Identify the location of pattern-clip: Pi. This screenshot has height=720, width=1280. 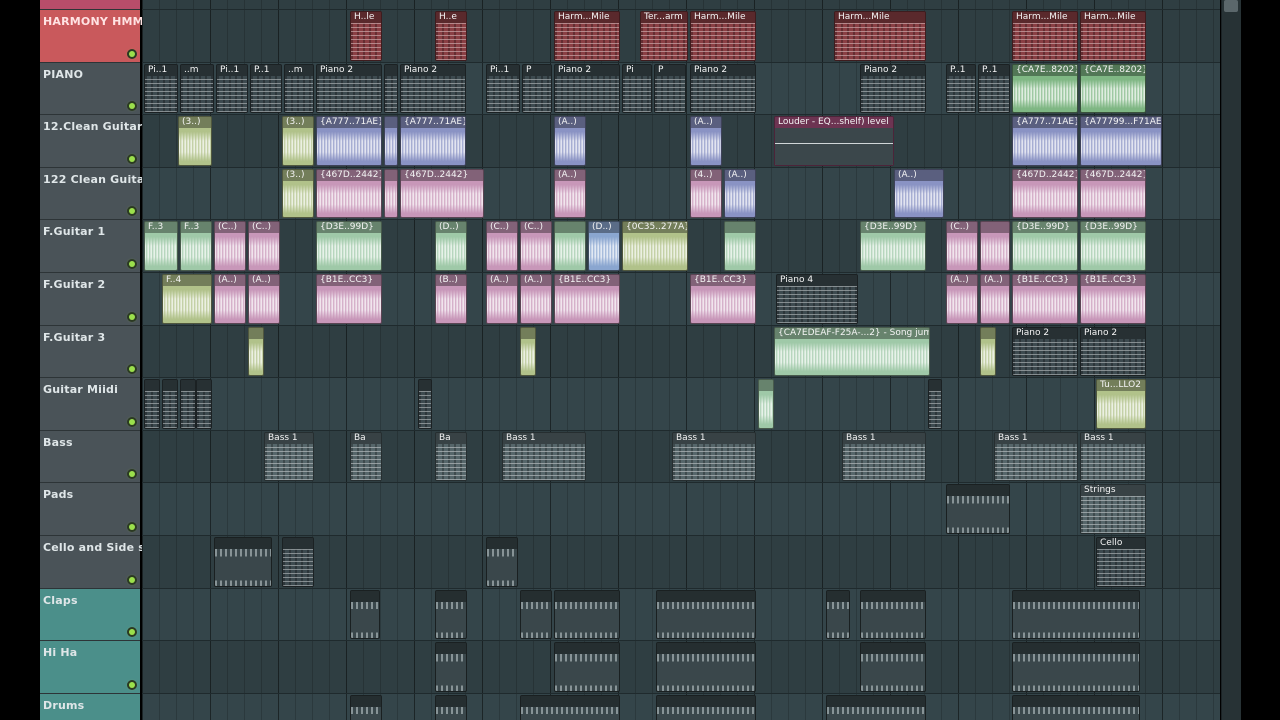
(637, 88).